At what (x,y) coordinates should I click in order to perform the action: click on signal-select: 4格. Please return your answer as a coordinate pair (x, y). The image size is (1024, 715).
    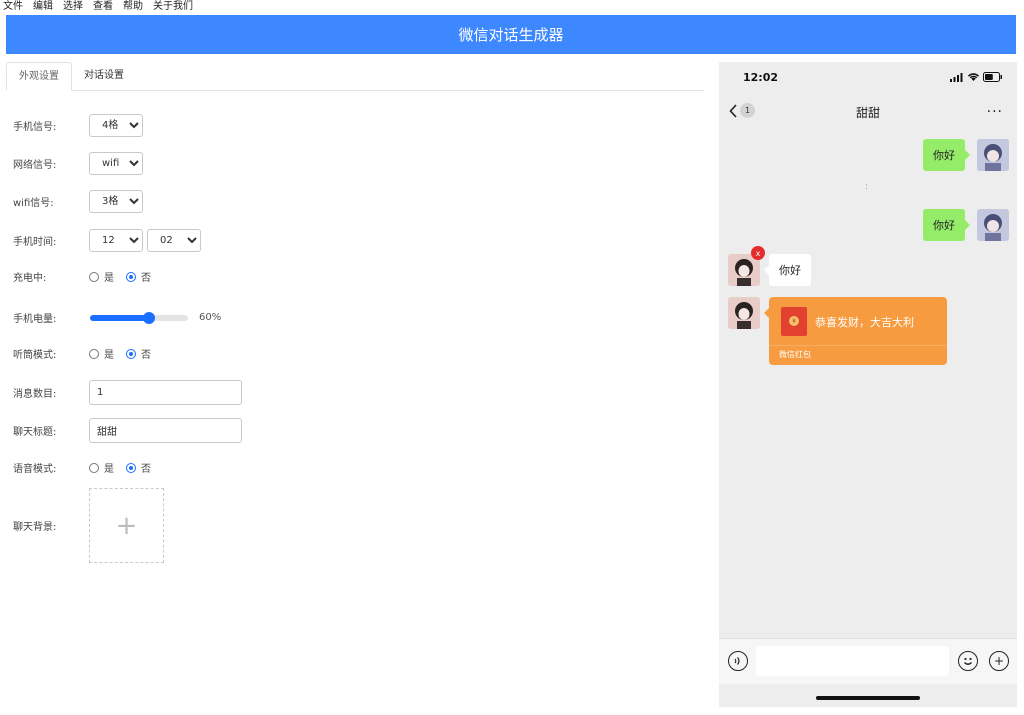
    Looking at the image, I should click on (116, 125).